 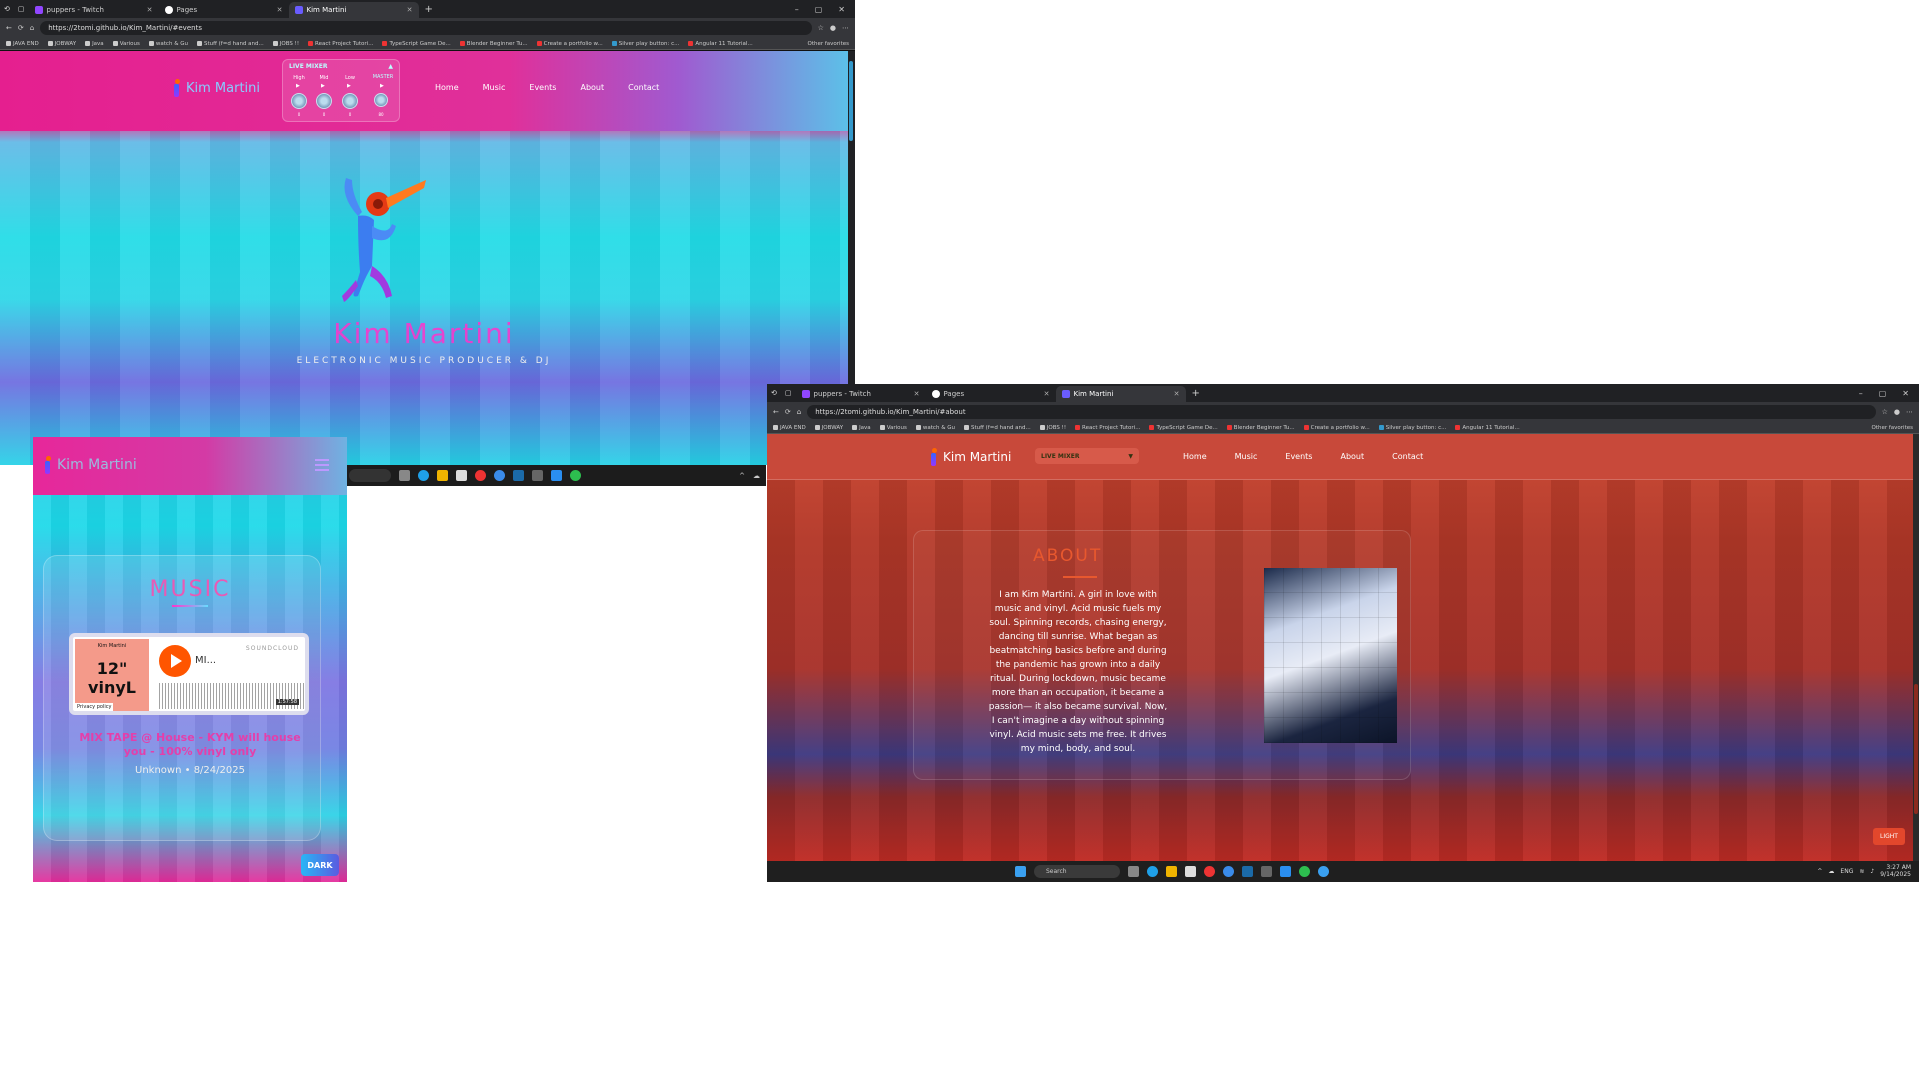 I want to click on play-button, so click(x=175, y=661).